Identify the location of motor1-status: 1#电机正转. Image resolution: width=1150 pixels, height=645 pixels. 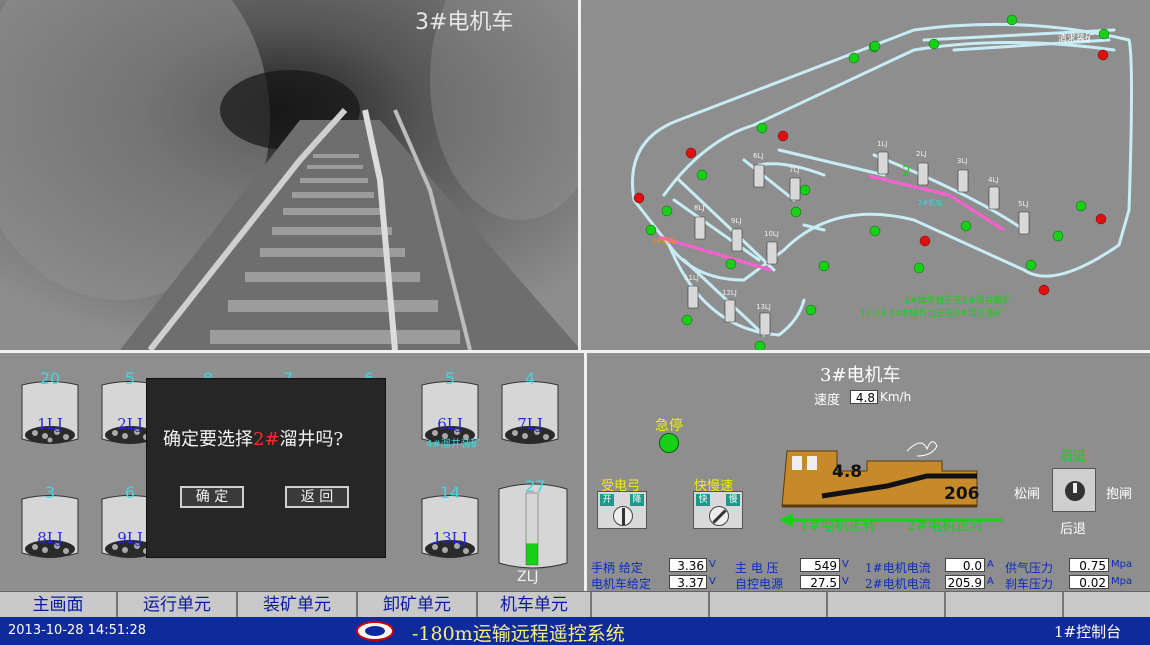
(838, 526).